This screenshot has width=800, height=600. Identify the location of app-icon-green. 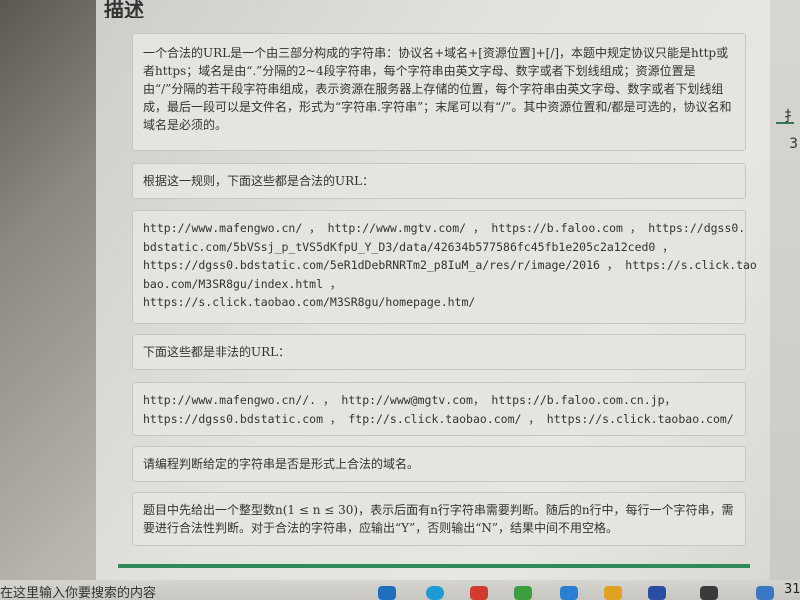
(523, 593).